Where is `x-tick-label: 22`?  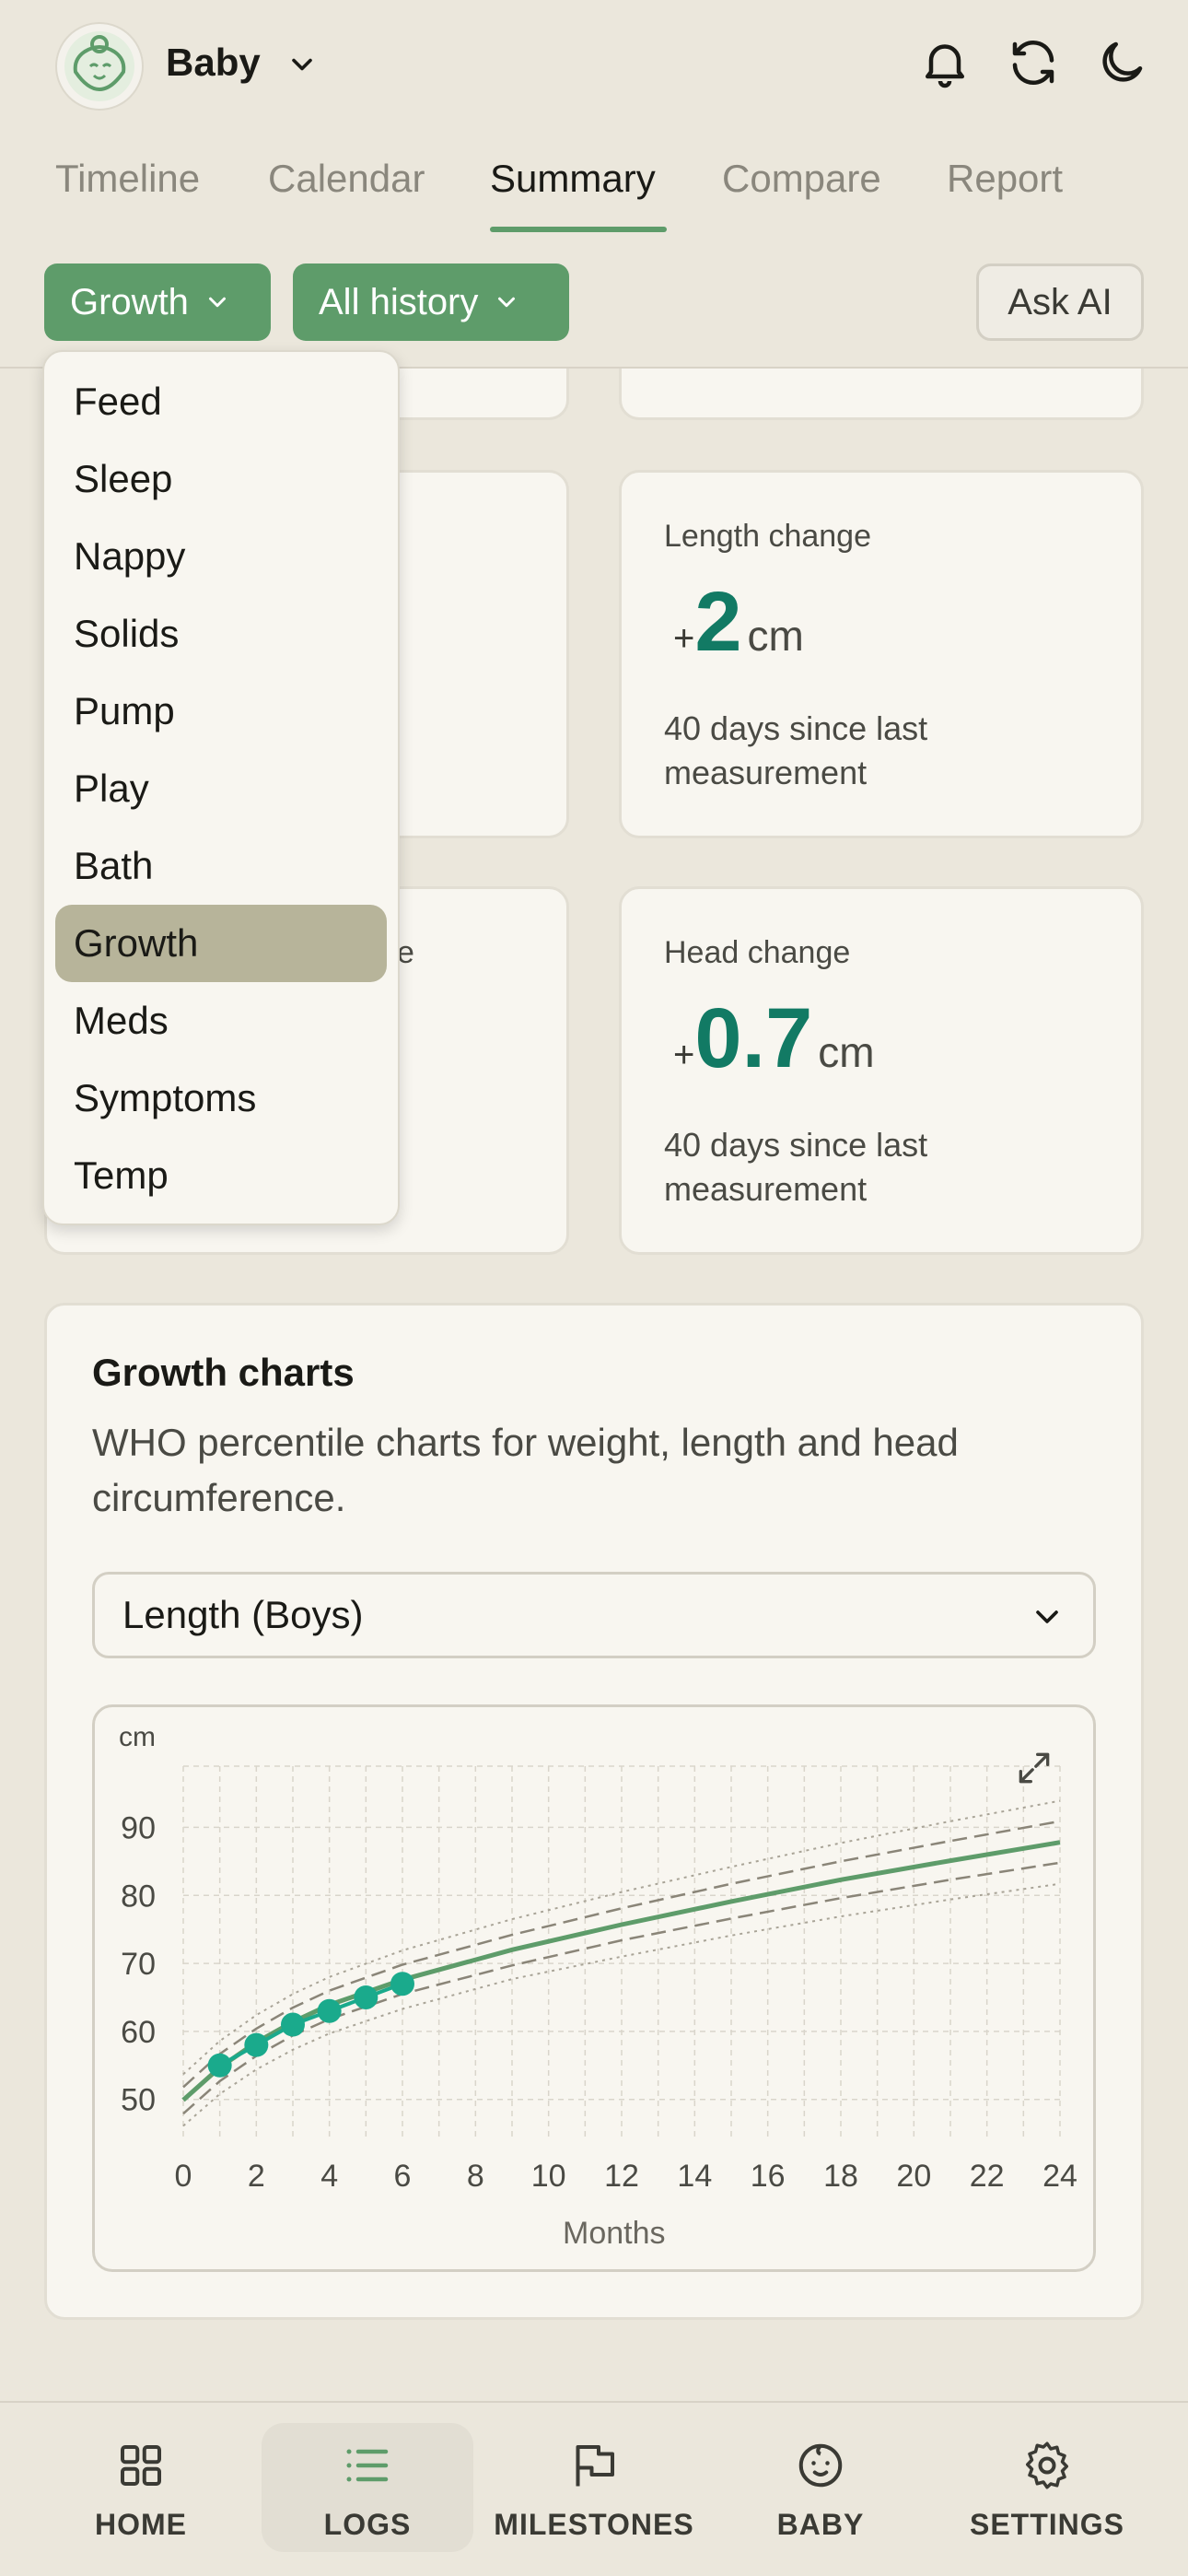
x-tick-label: 22 is located at coordinates (987, 2176).